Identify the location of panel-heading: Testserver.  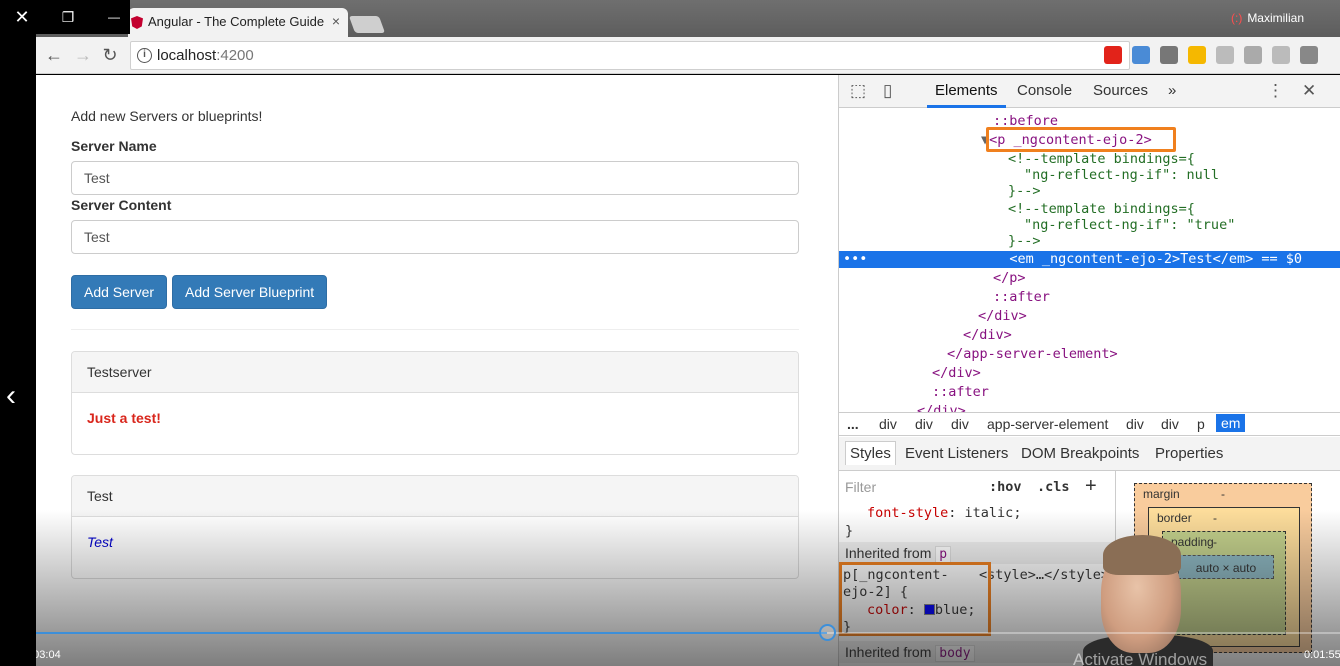
(435, 372).